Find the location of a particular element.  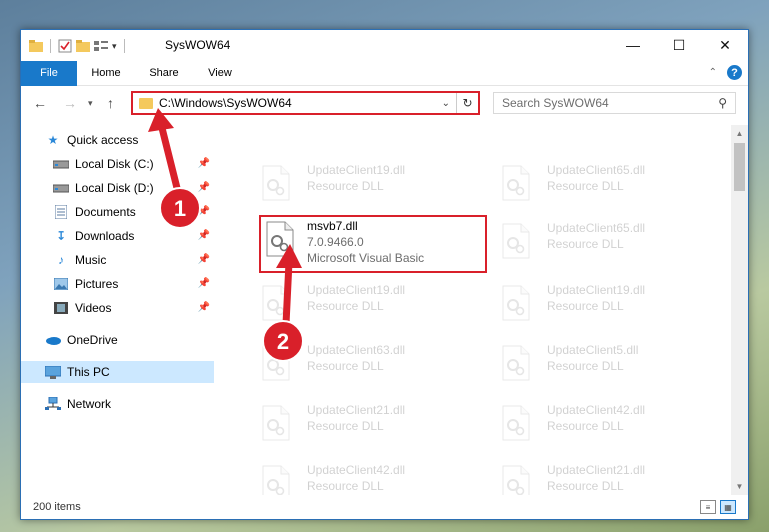

sidebar-item-label: Network is located at coordinates (89, 404).